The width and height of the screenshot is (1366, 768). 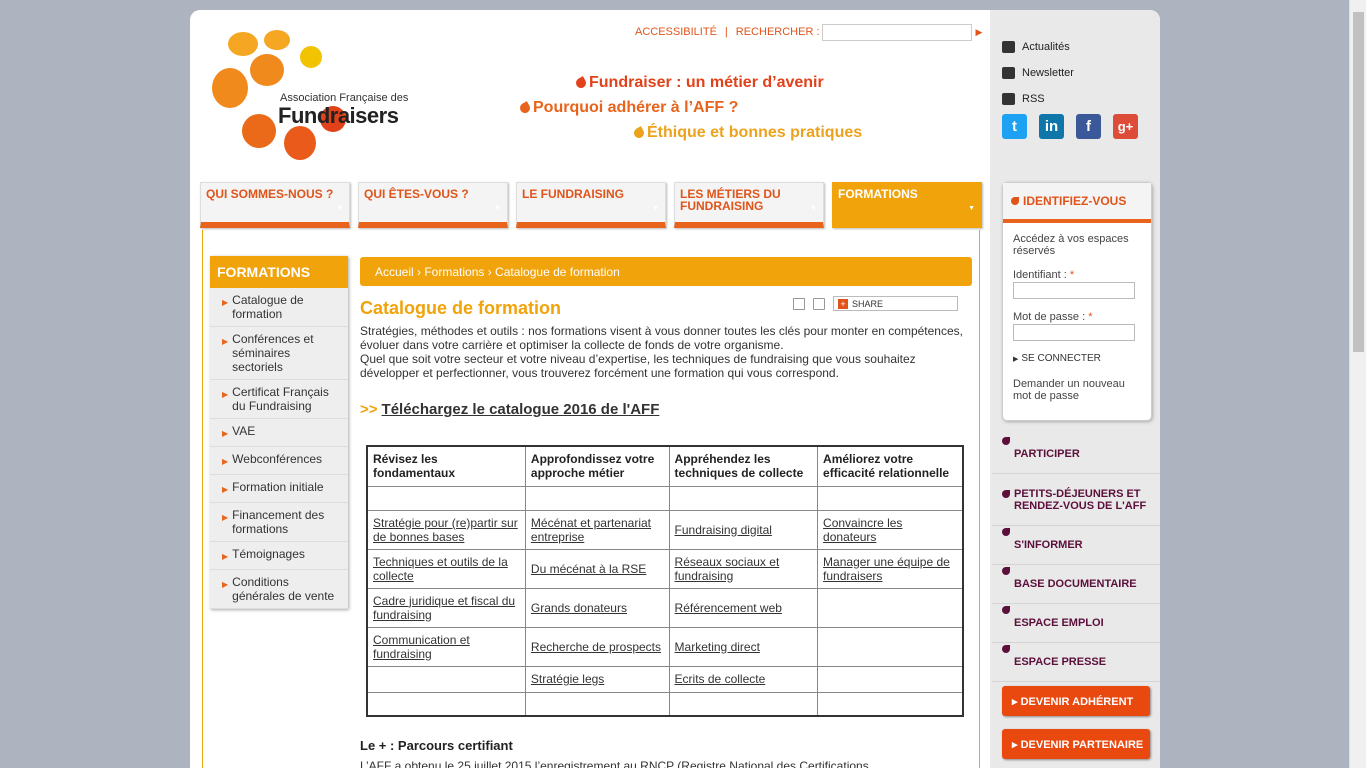 What do you see at coordinates (907, 205) in the screenshot?
I see `nav-formations: FORMATIONS ▼` at bounding box center [907, 205].